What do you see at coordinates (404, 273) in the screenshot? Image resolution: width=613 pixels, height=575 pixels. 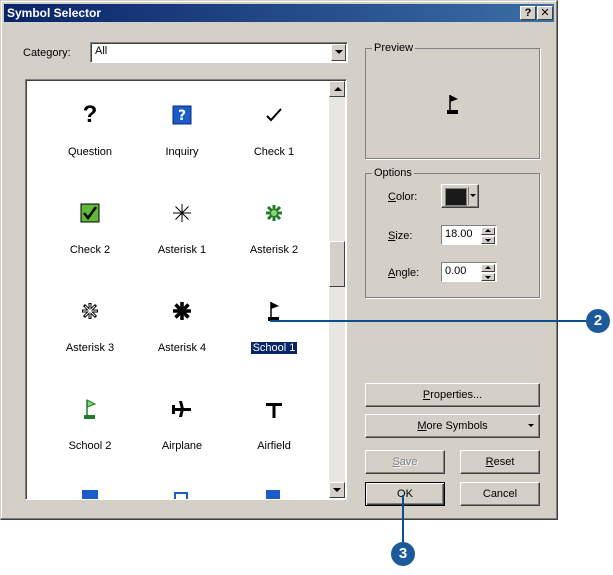 I see `angle-label: Angle:` at bounding box center [404, 273].